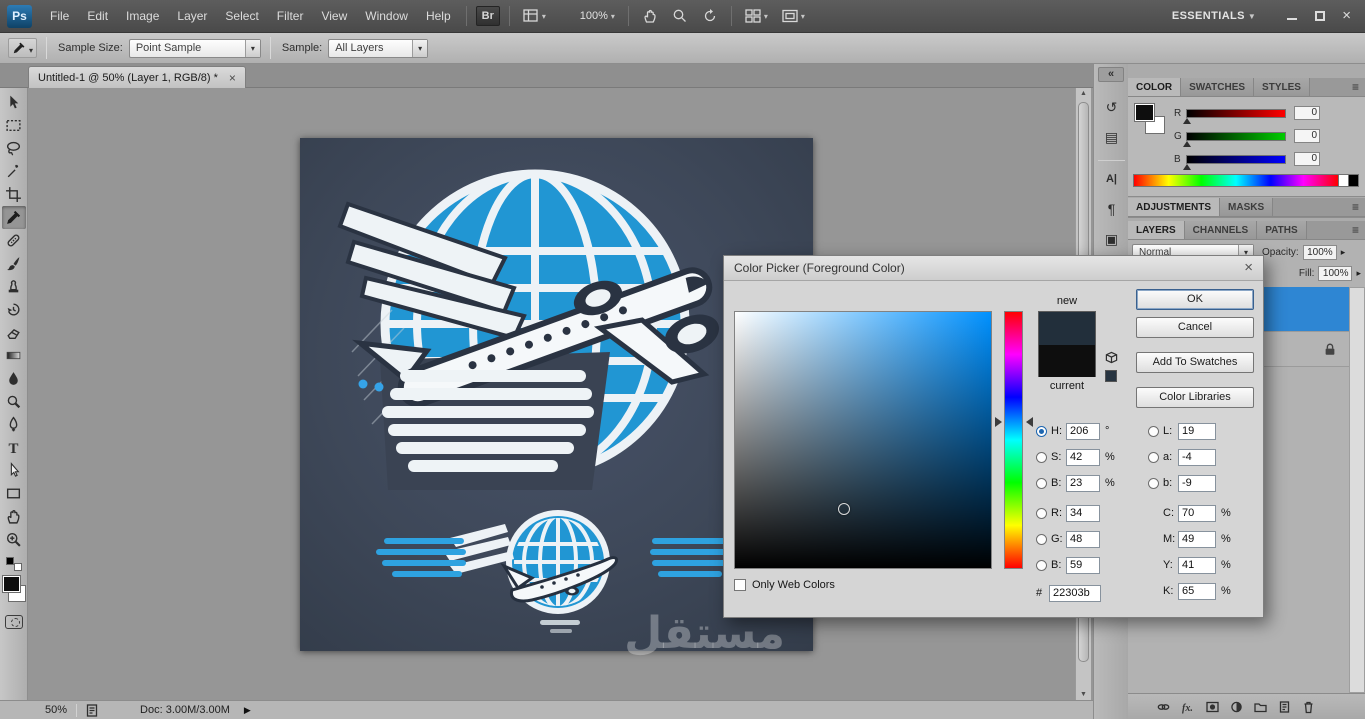 The image size is (1365, 719). Describe the element at coordinates (793, 16) in the screenshot. I see `screen-mode-button: ▾` at that location.